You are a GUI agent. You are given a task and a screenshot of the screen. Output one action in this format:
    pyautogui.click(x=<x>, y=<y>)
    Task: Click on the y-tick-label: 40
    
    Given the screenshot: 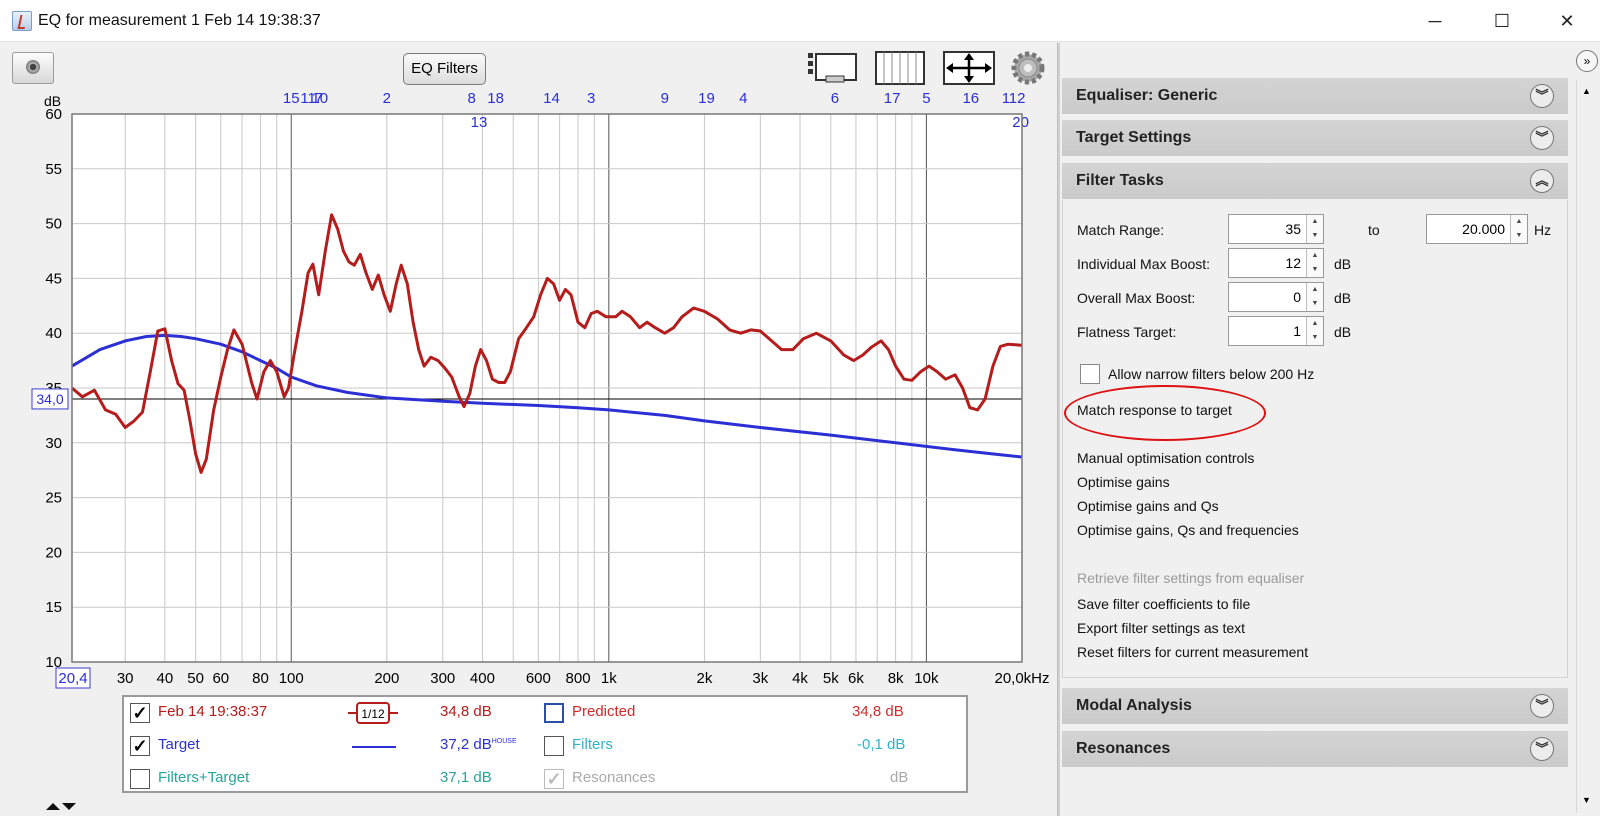 What is the action you would take?
    pyautogui.click(x=53, y=333)
    